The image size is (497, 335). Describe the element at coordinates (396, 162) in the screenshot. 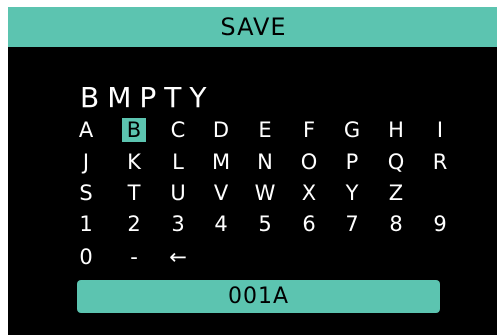

I see `key-Q: Q` at that location.